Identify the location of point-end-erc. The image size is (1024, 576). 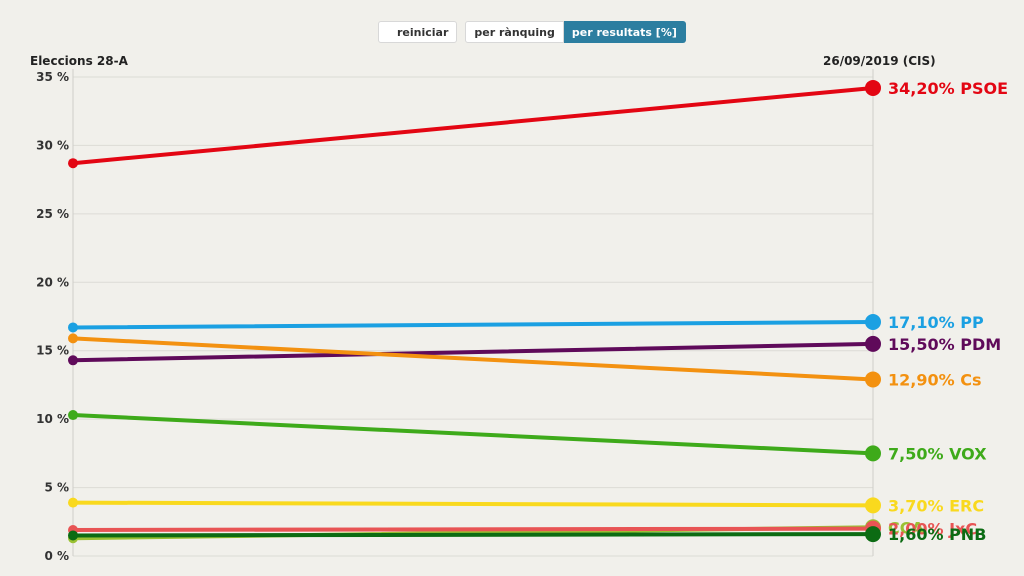
(873, 505).